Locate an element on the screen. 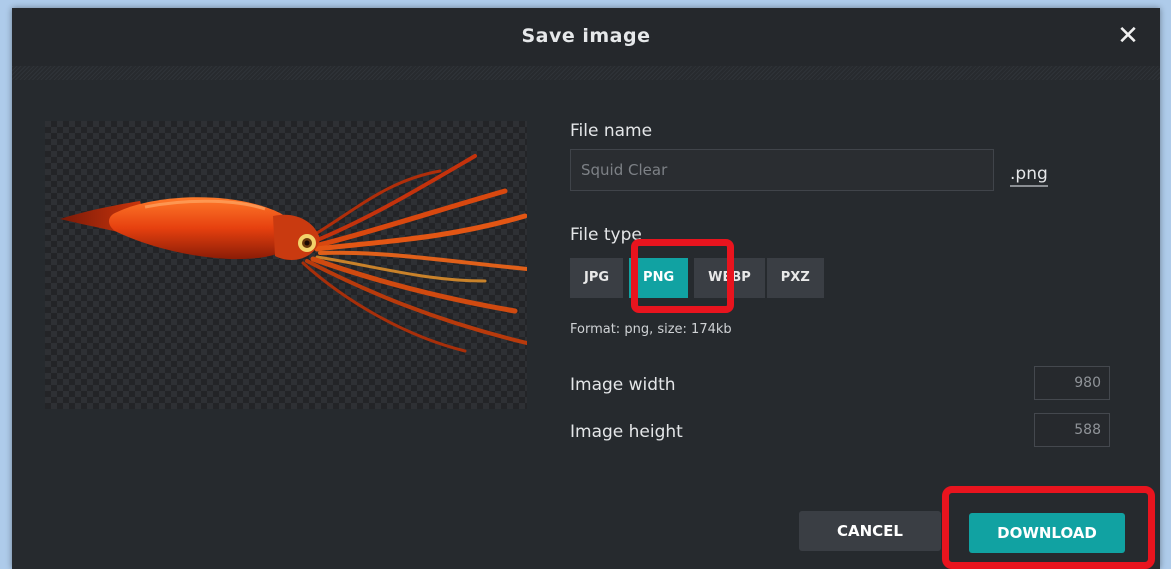  titlebar-divider is located at coordinates (586, 73).